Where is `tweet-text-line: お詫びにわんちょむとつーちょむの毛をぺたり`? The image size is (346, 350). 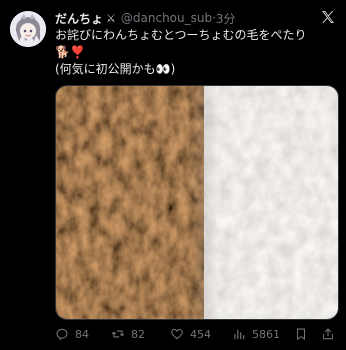
tweet-text-line: お詫びにわんちょむとつーちょむの毛をぺたり is located at coordinates (181, 35).